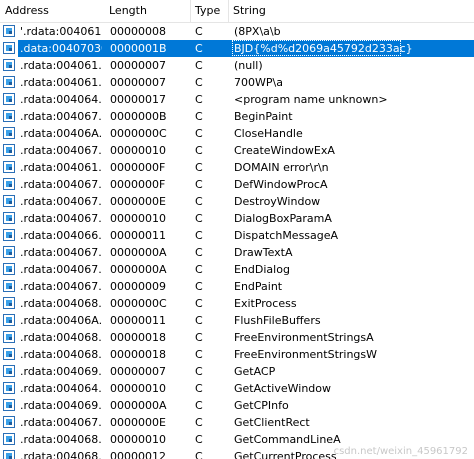 The image size is (474, 459). Describe the element at coordinates (283, 388) in the screenshot. I see `string-cell: GetActiveWindow` at that location.